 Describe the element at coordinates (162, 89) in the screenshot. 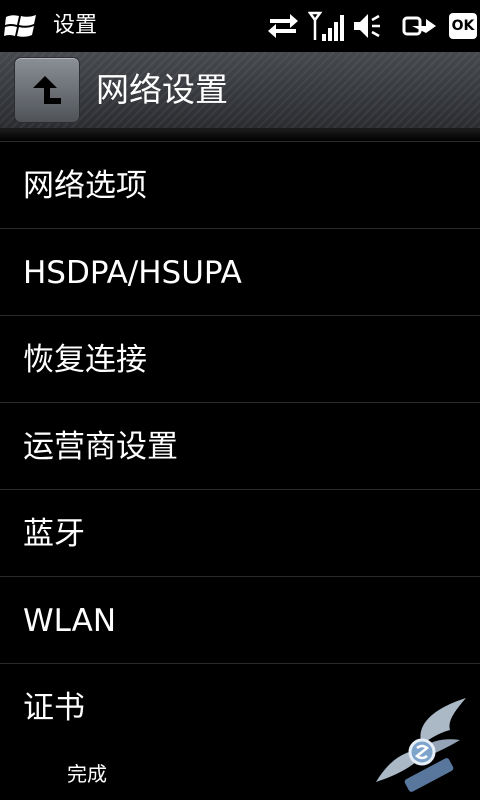

I see `page-title: 网络设置` at that location.